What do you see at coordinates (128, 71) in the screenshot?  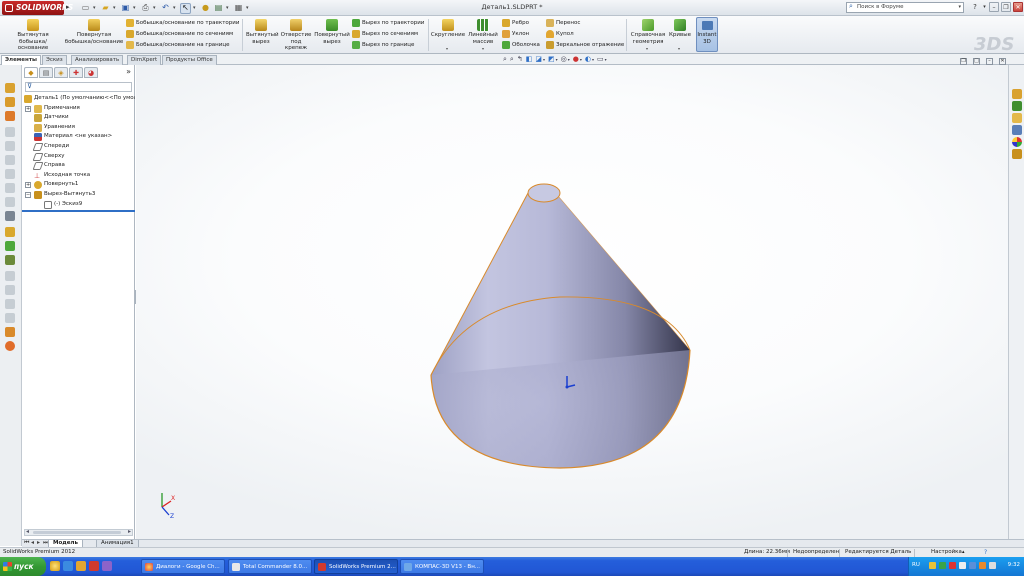 I see `more-tabs-icon: »` at bounding box center [128, 71].